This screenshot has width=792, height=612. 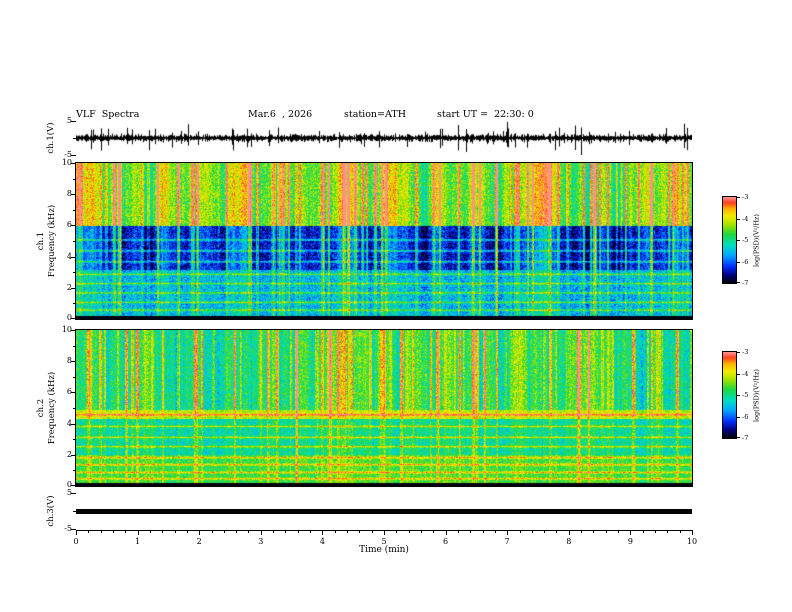 What do you see at coordinates (375, 114) in the screenshot?
I see `figure-station: station=ATH` at bounding box center [375, 114].